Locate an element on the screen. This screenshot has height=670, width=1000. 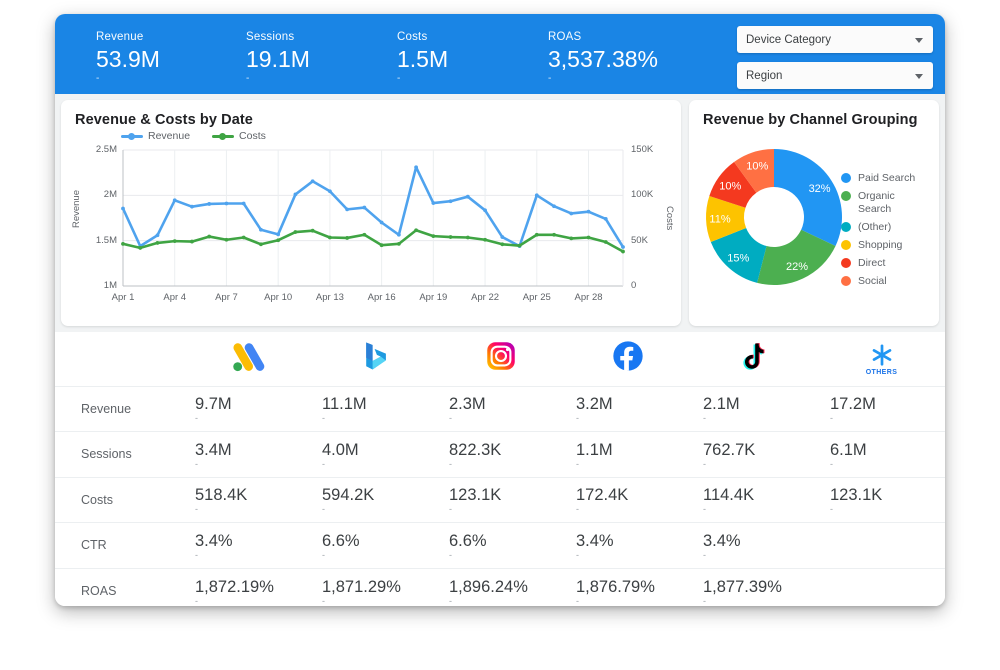
kpi-roas-label: ROAS is located at coordinates (565, 37).